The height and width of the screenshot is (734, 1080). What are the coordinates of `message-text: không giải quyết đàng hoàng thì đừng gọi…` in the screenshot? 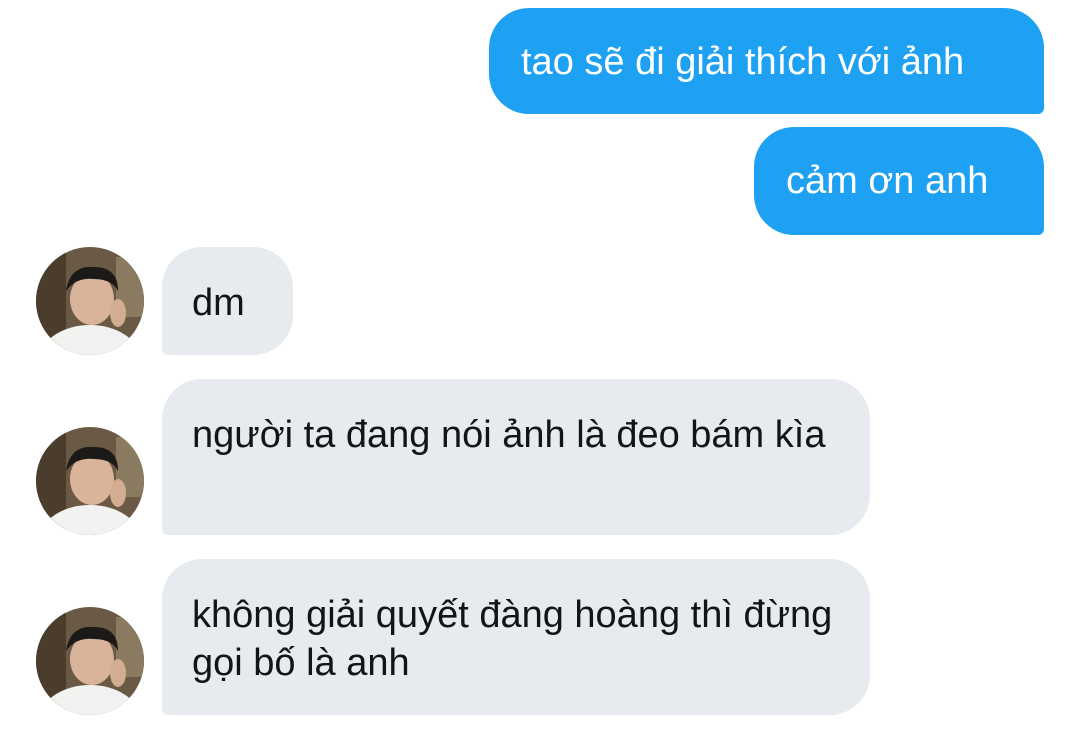 It's located at (512, 639).